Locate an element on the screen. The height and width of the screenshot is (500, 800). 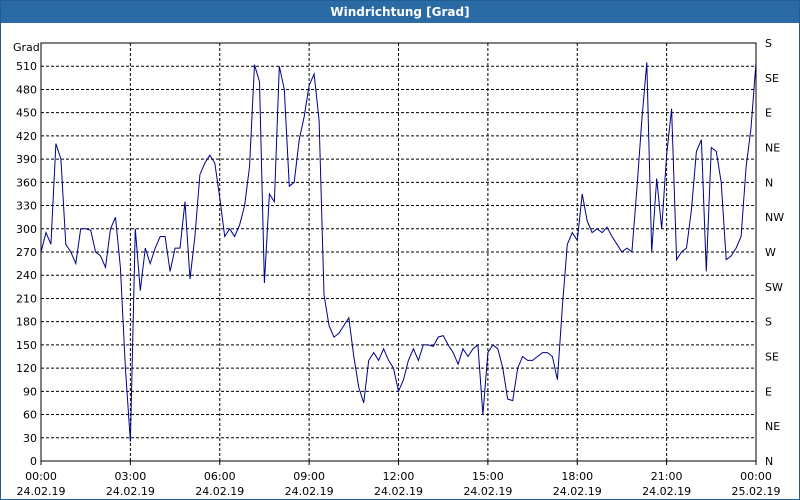
x-tick-time: 18:00 is located at coordinates (577, 476).